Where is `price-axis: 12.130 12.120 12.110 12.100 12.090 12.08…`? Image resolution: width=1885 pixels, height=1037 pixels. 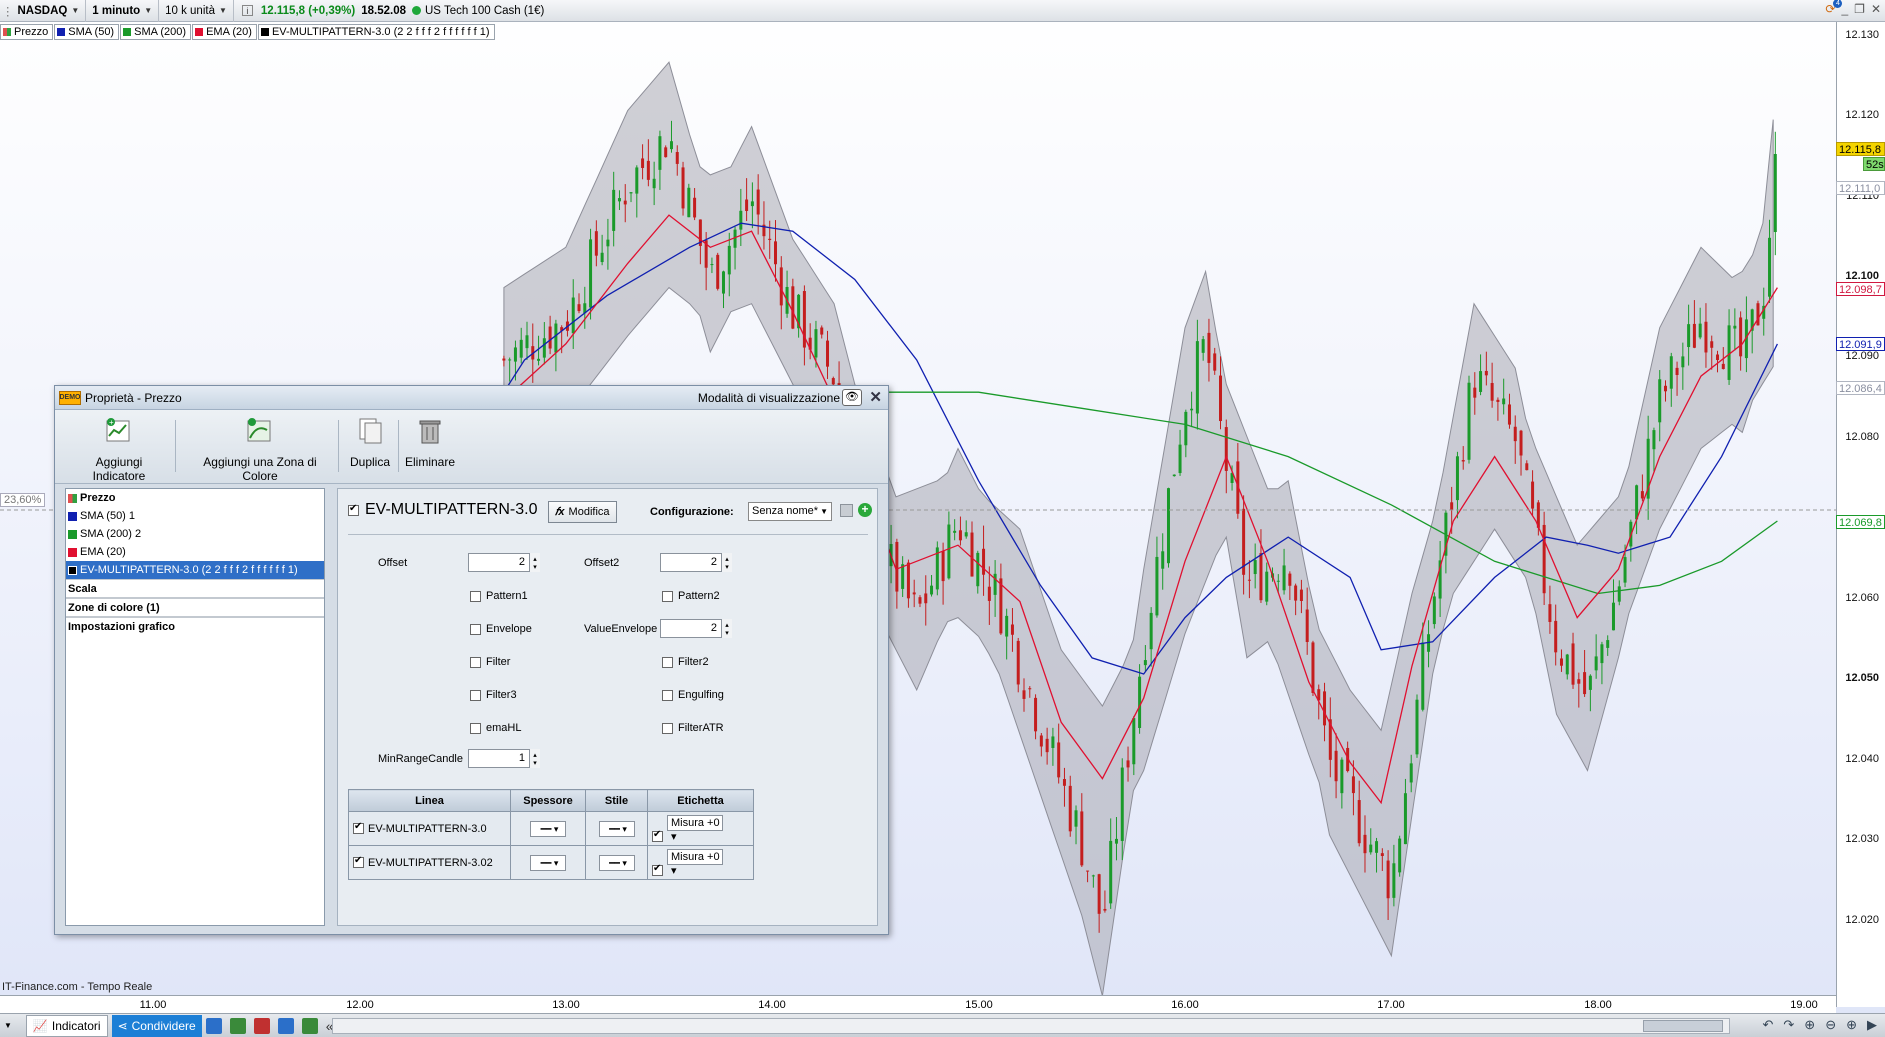
price-axis: 12.130 12.120 12.110 12.100 12.090 12.08… is located at coordinates (1860, 514).